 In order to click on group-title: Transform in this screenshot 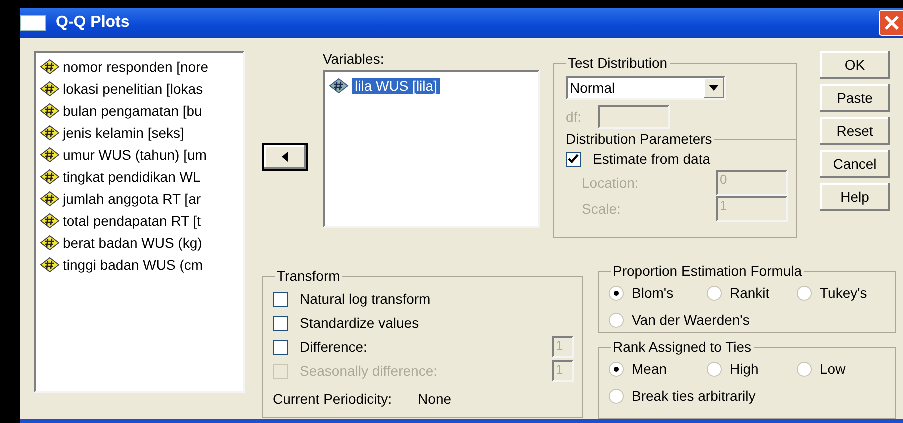, I will do `click(308, 276)`.